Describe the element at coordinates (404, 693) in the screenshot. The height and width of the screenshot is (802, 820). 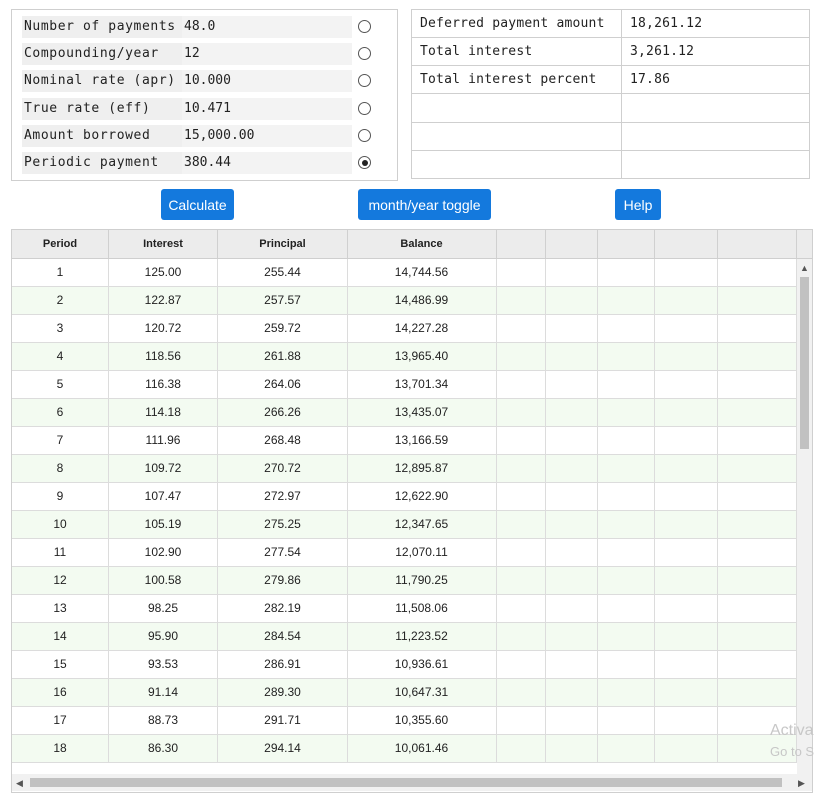
I see `table-row: 16 91.14 289.30 10,647.31` at that location.